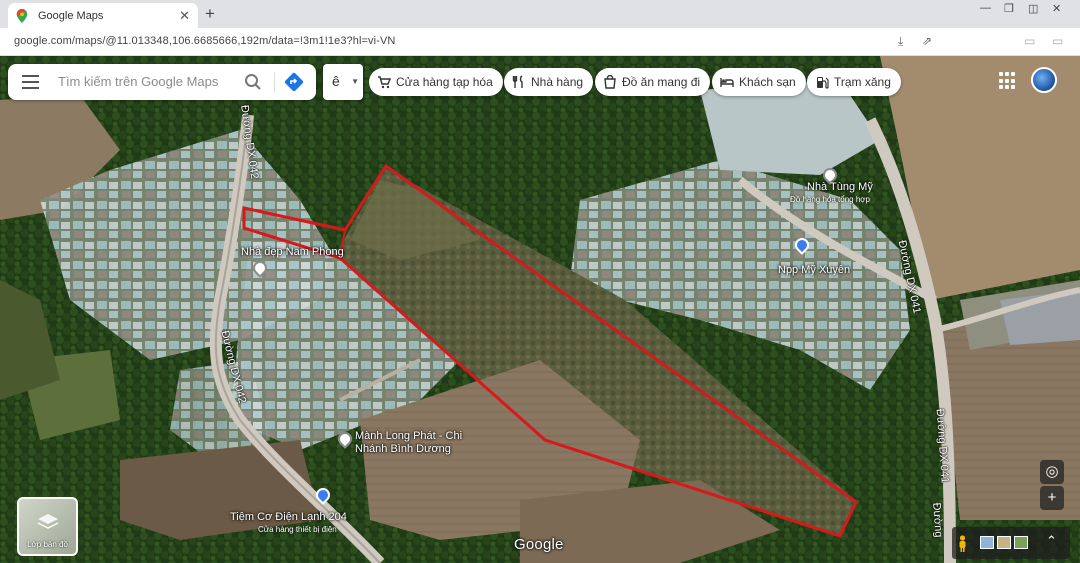  I want to click on new-tab-icon: +, so click(210, 14).